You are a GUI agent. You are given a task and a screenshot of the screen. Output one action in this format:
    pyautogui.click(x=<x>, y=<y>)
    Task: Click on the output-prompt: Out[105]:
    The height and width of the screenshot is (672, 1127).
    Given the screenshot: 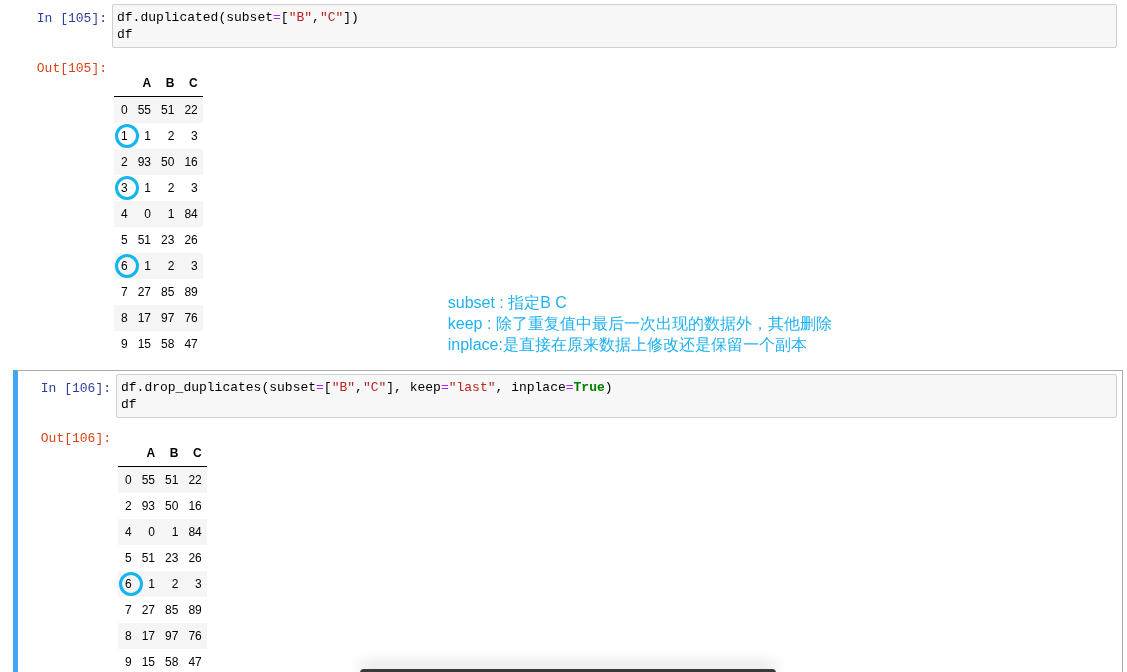 What is the action you would take?
    pyautogui.click(x=71, y=68)
    